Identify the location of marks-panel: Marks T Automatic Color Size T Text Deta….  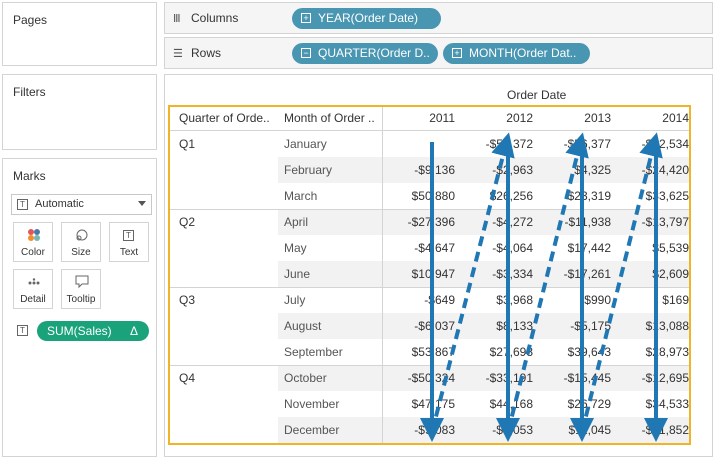
(79, 307).